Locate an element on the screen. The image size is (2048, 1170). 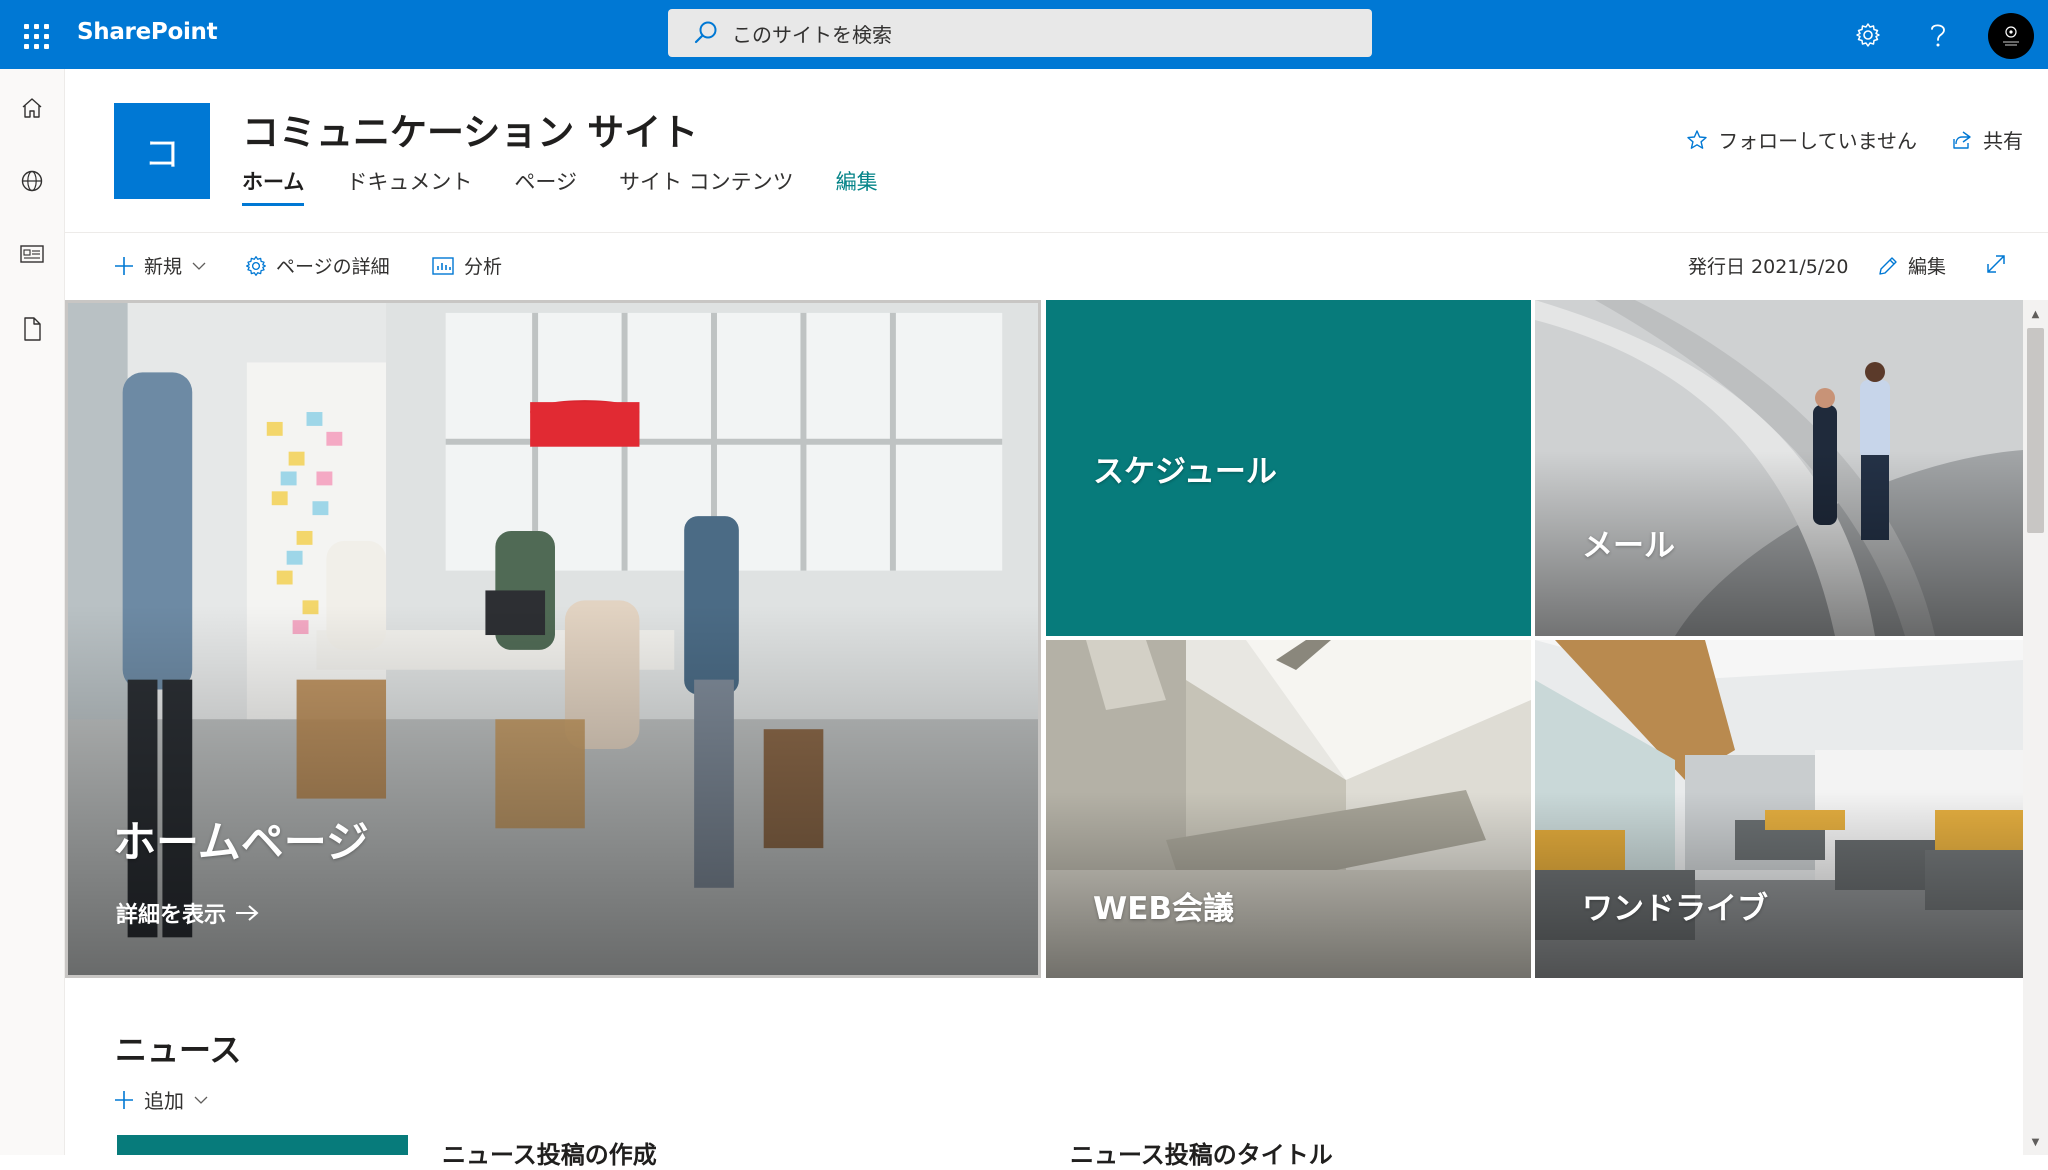
hero-tile-mail: メール is located at coordinates (1779, 468).